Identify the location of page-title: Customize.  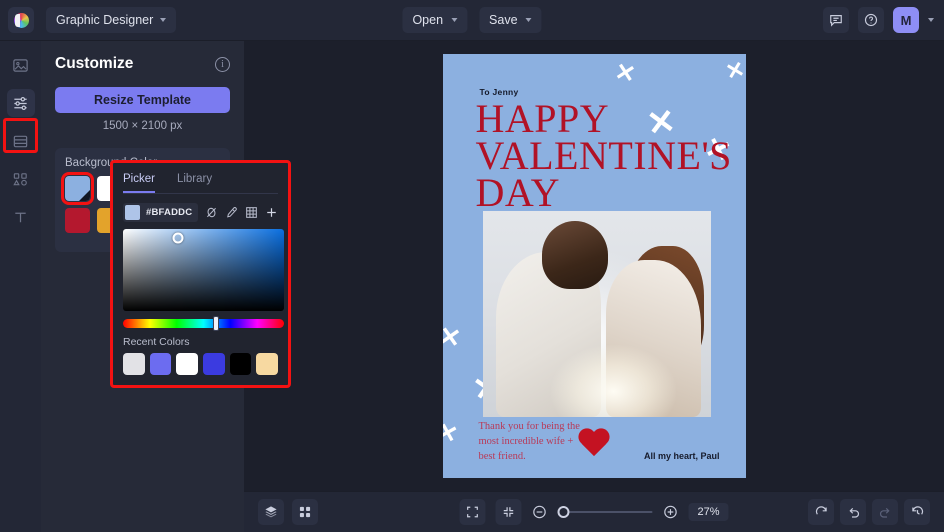
(94, 63).